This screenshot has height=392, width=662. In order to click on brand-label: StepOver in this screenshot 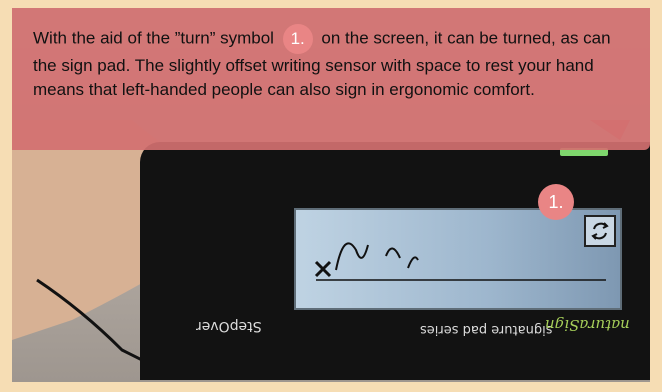, I will do `click(229, 326)`.